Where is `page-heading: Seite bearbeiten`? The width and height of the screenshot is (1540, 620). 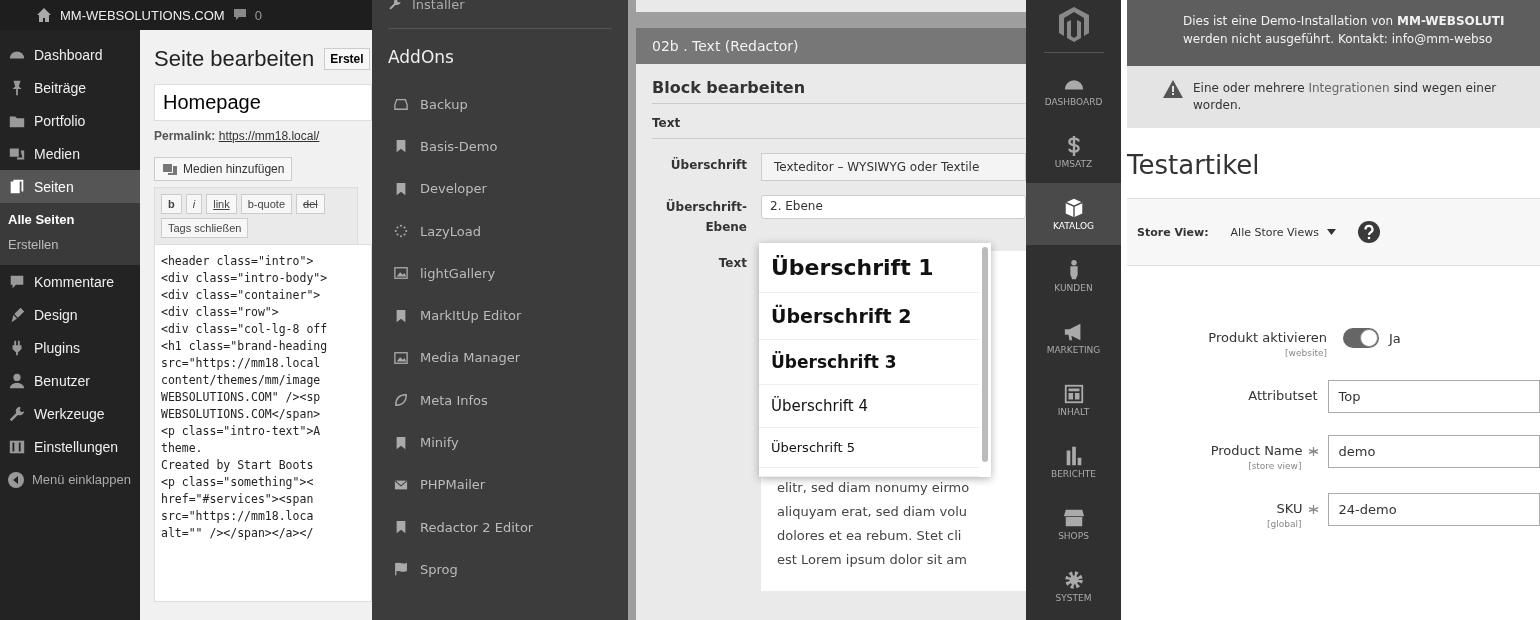 page-heading: Seite bearbeiten is located at coordinates (234, 59).